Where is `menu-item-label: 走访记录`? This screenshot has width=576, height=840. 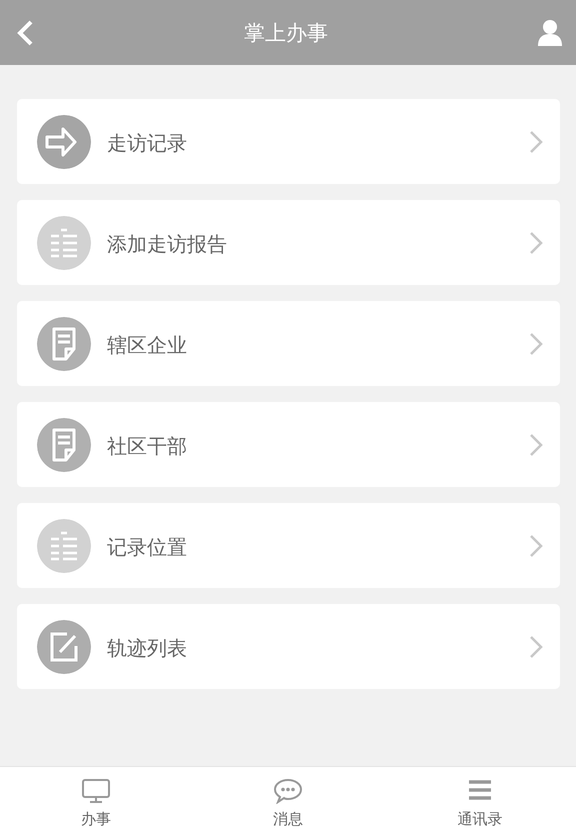 menu-item-label: 走访记录 is located at coordinates (147, 143).